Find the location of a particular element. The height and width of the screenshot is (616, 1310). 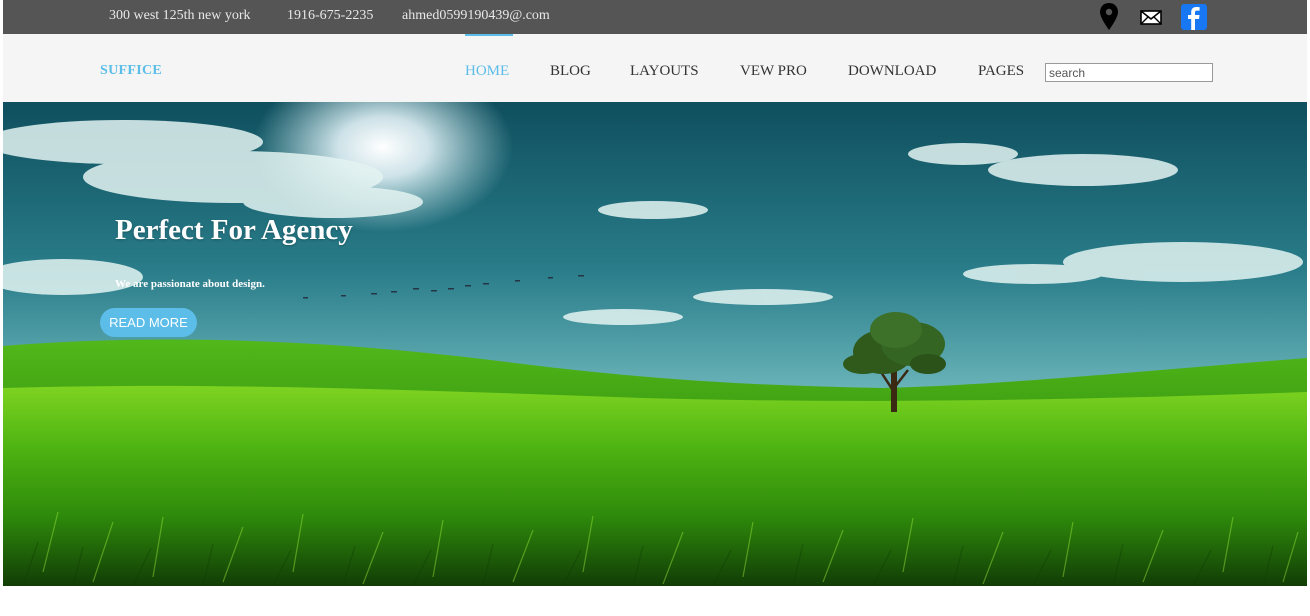

active-nav-indicator is located at coordinates (489, 35).